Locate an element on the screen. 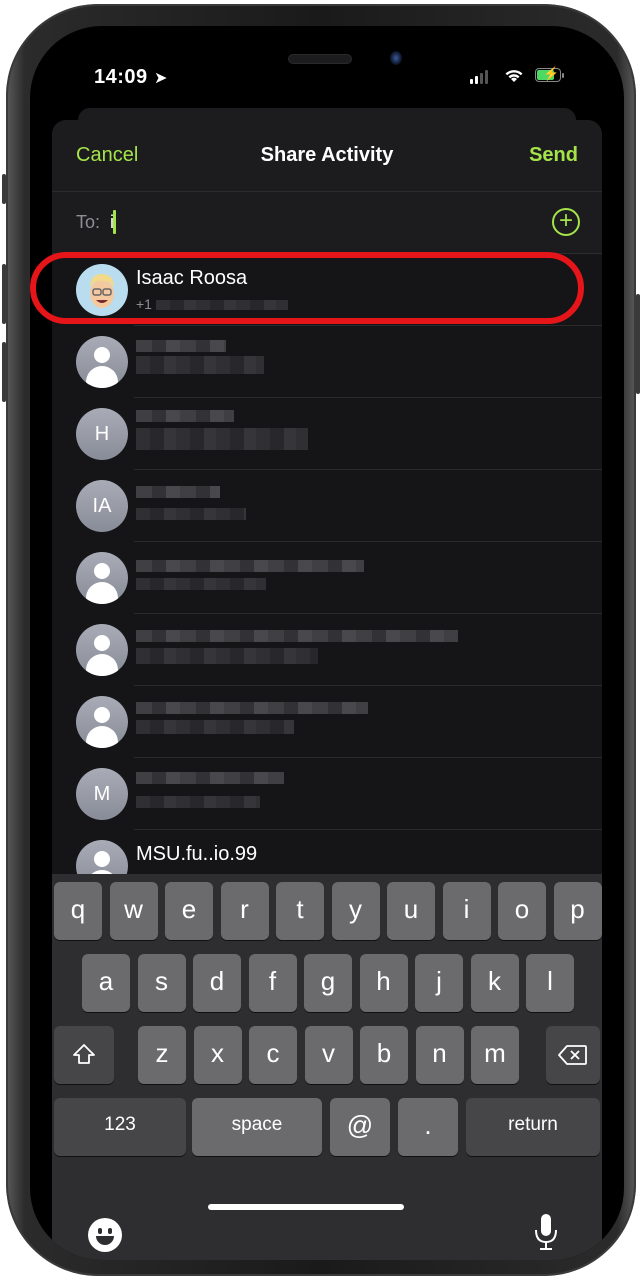 The image size is (642, 1280). keyboard-row-1: qwertyuiop is located at coordinates (327, 911).